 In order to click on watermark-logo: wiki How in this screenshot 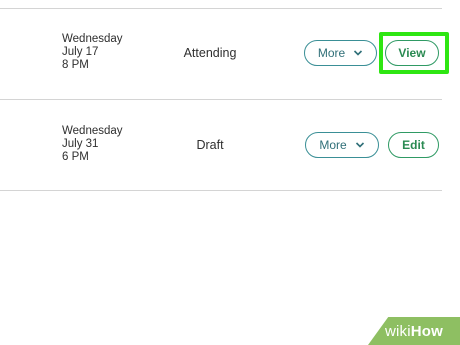, I will do `click(414, 331)`.